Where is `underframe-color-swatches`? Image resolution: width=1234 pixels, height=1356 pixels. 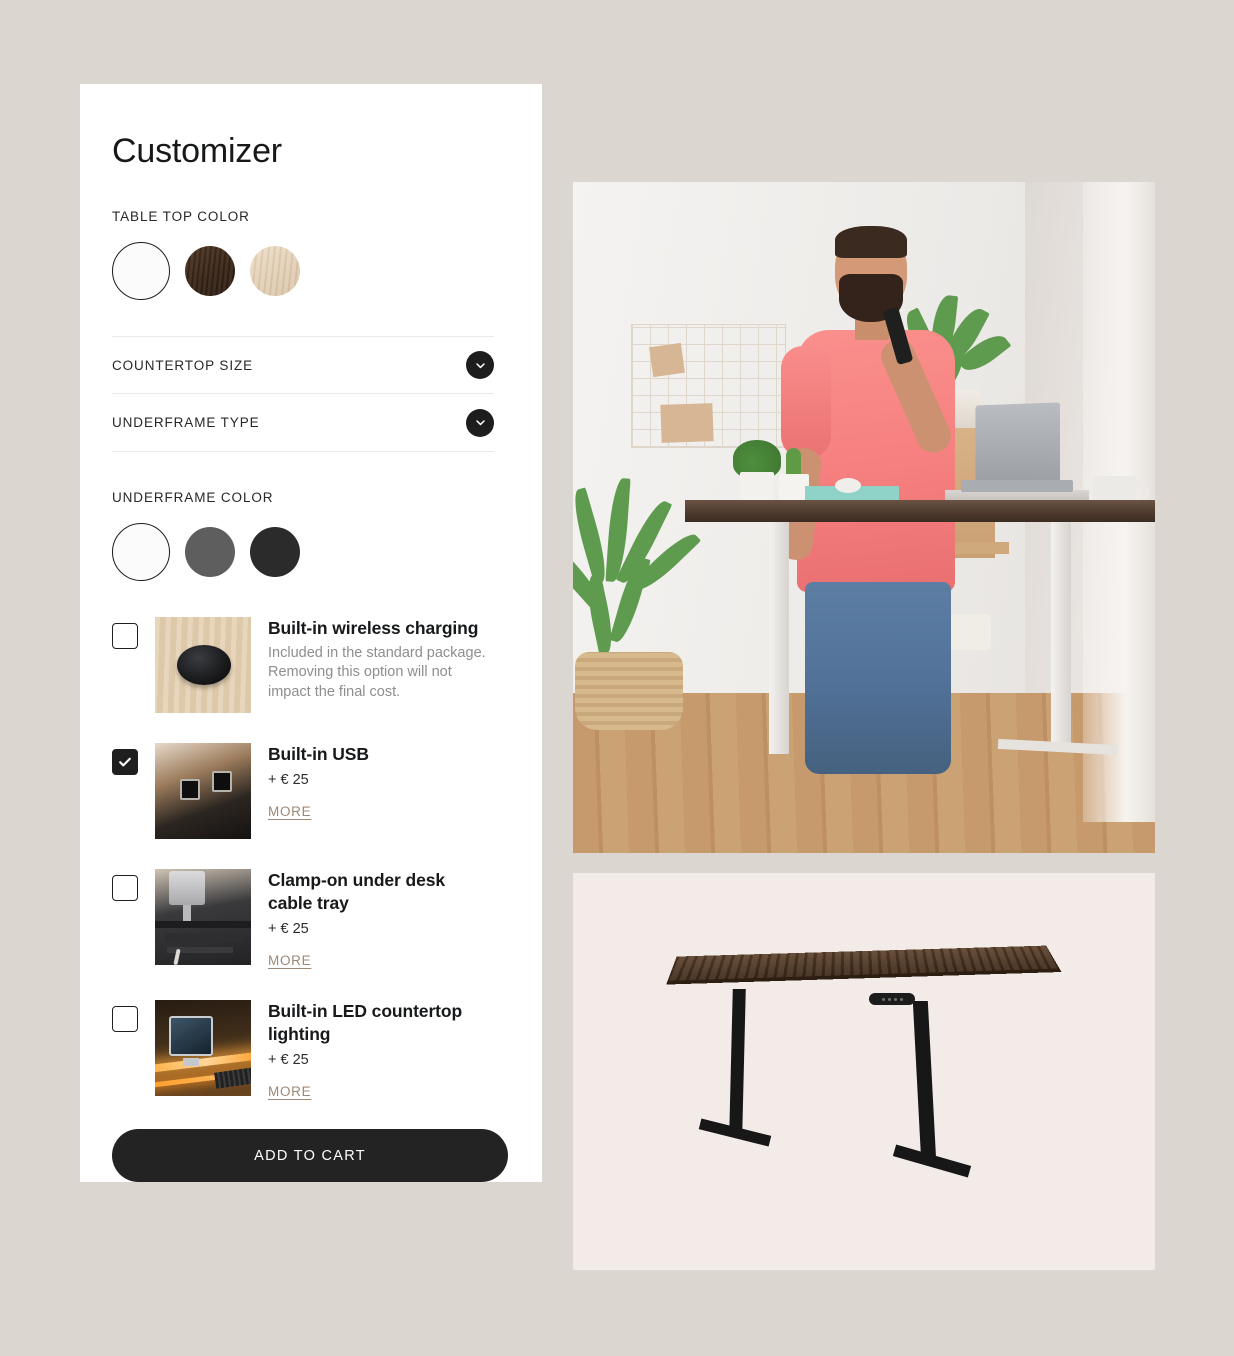 underframe-color-swatches is located at coordinates (303, 552).